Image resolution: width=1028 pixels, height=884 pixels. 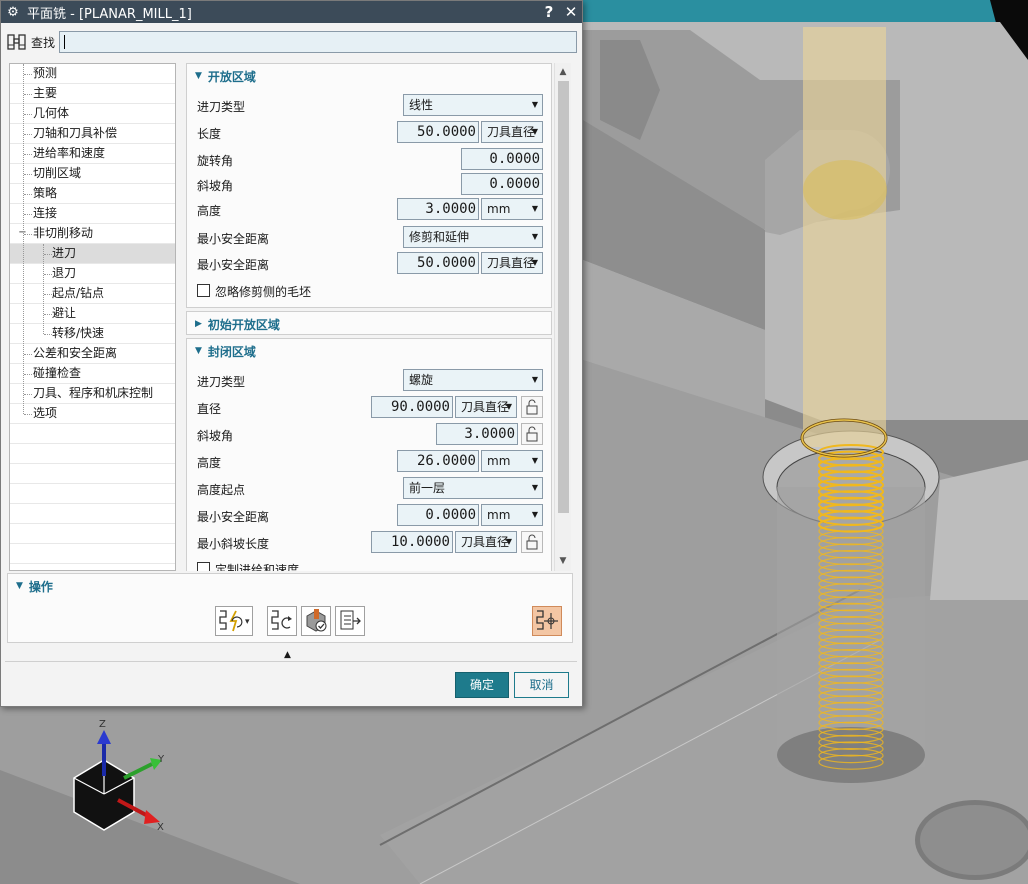 What do you see at coordinates (563, 297) in the screenshot?
I see `scrollbar-thumb` at bounding box center [563, 297].